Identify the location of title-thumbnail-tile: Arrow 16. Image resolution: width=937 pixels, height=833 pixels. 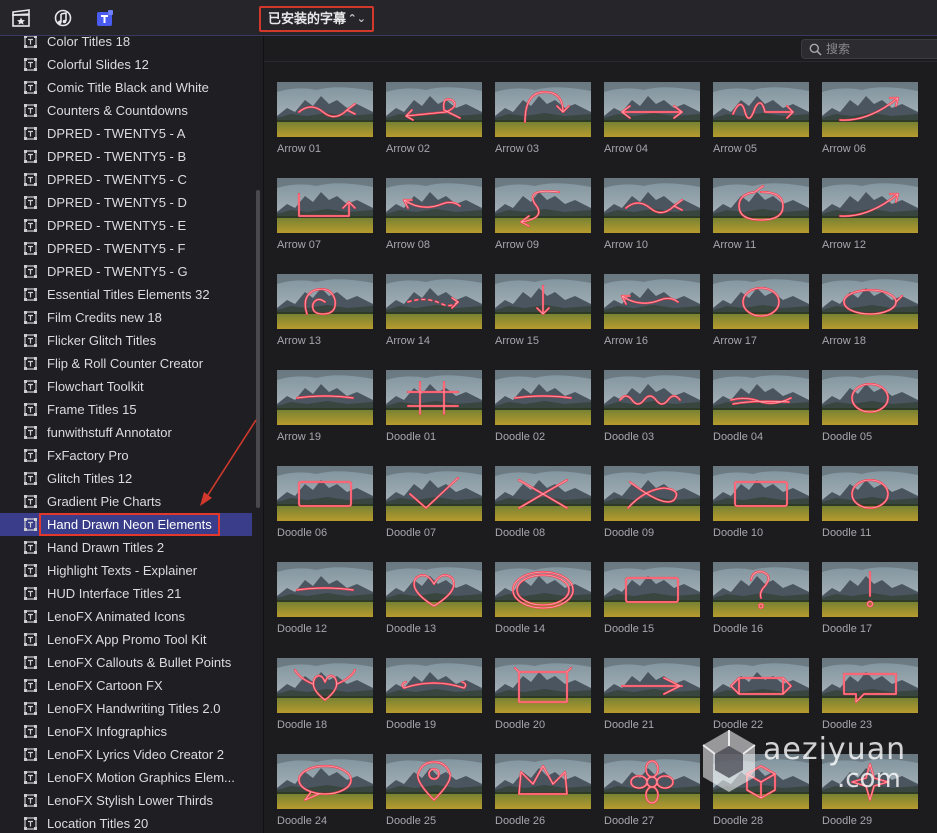
(652, 314).